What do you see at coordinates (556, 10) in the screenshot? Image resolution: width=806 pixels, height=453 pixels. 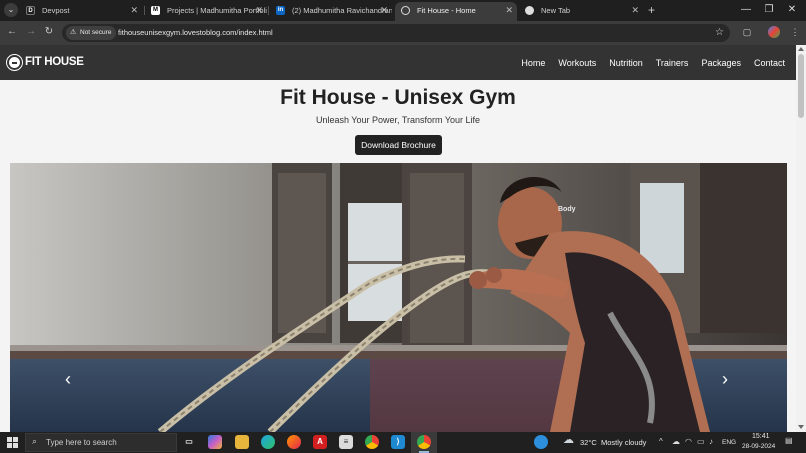 I see `tab-title: New Tab` at bounding box center [556, 10].